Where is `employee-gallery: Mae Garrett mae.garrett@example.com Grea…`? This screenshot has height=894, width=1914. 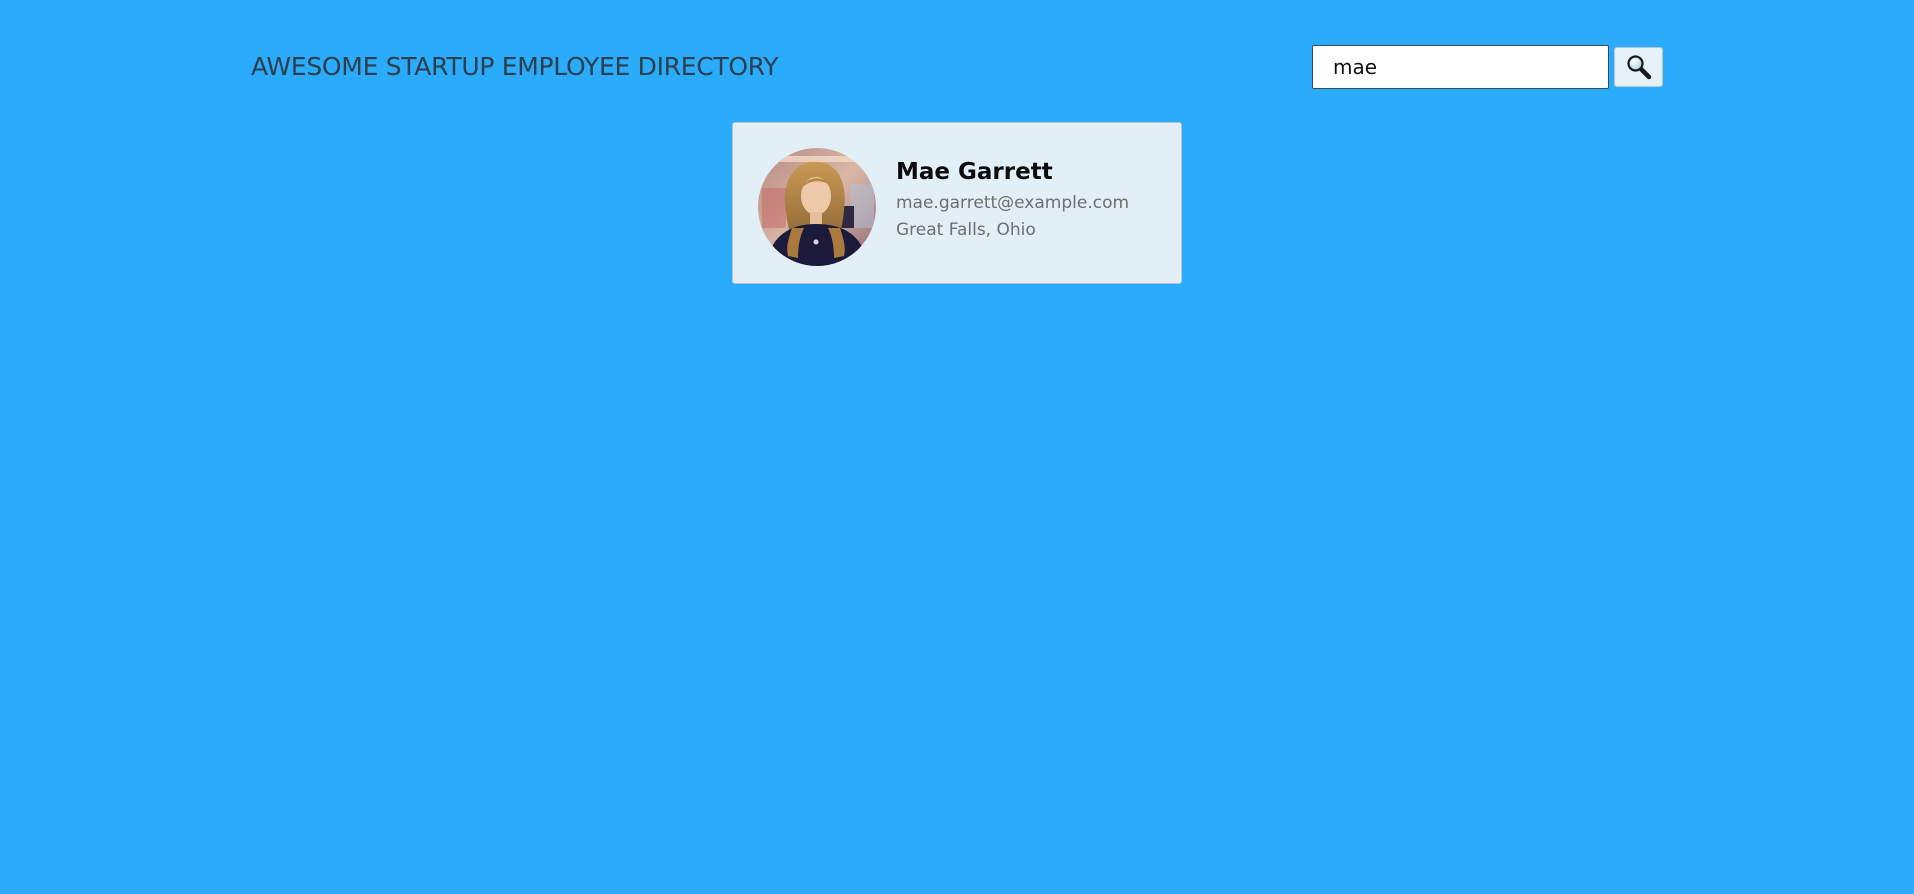
employee-gallery: Mae Garrett mae.garrett@example.com Grea… is located at coordinates (957, 203).